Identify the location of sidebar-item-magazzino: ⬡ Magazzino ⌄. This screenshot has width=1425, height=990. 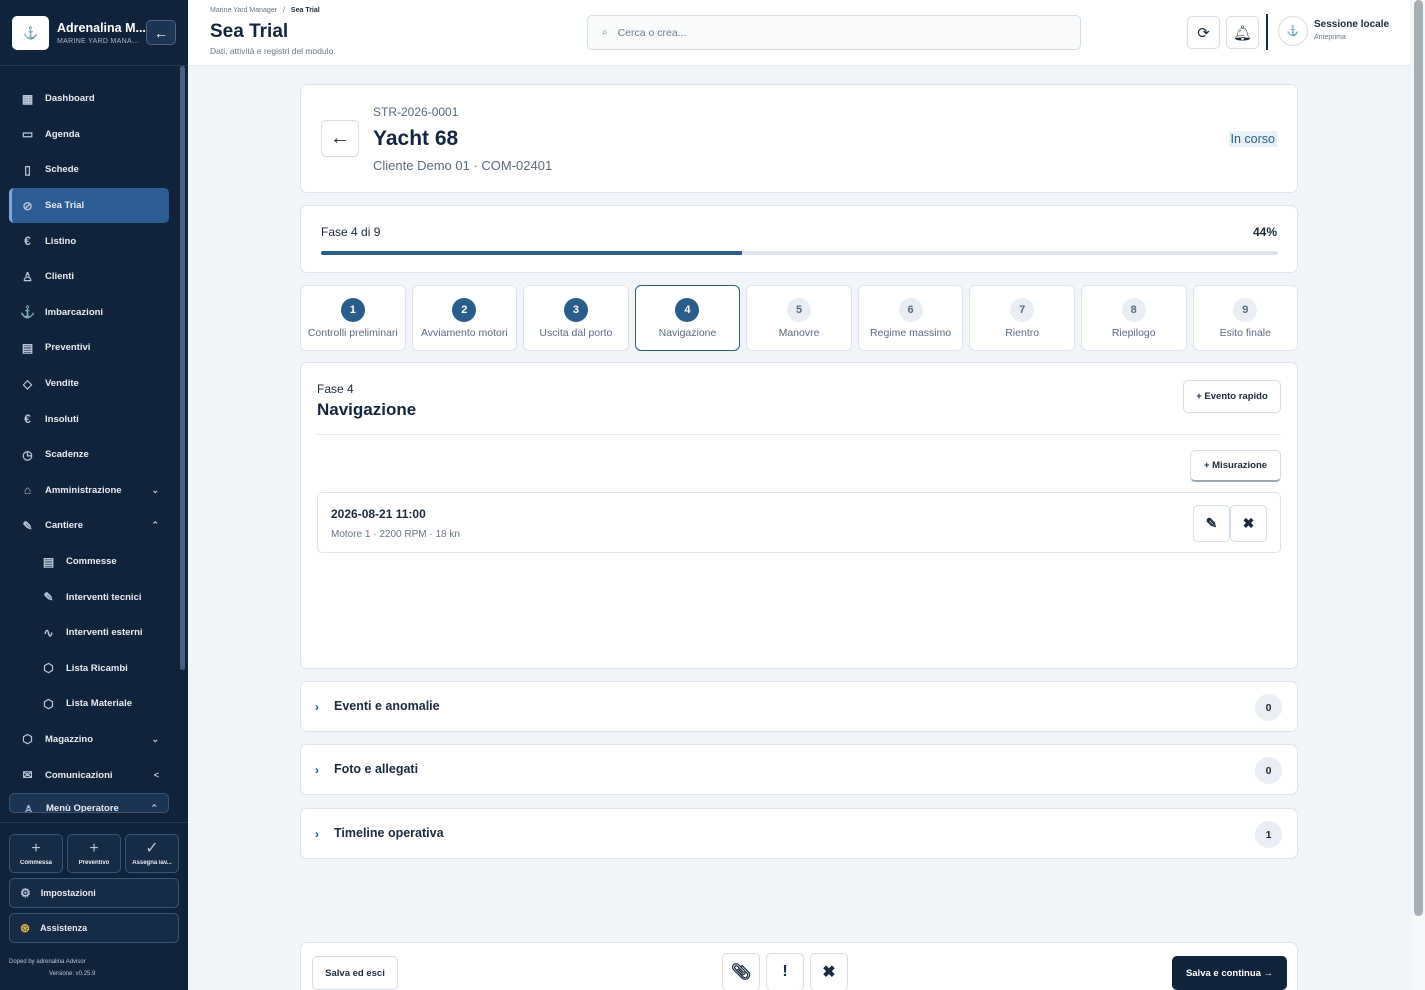
(89, 740).